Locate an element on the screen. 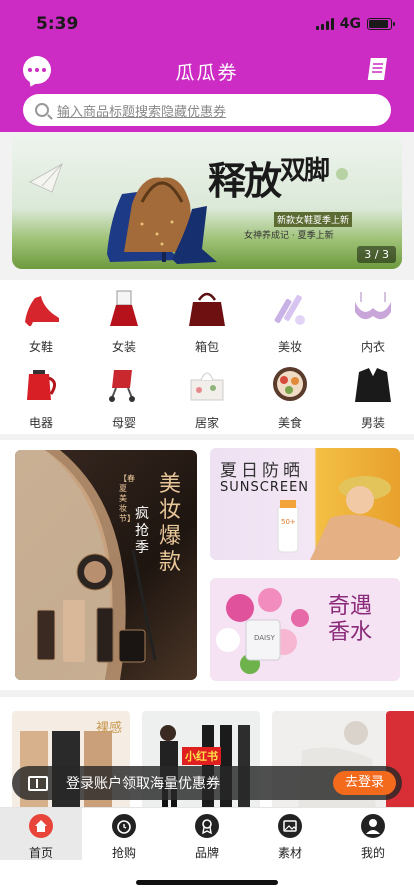  category-cosmetics: 美妆 is located at coordinates (290, 321).